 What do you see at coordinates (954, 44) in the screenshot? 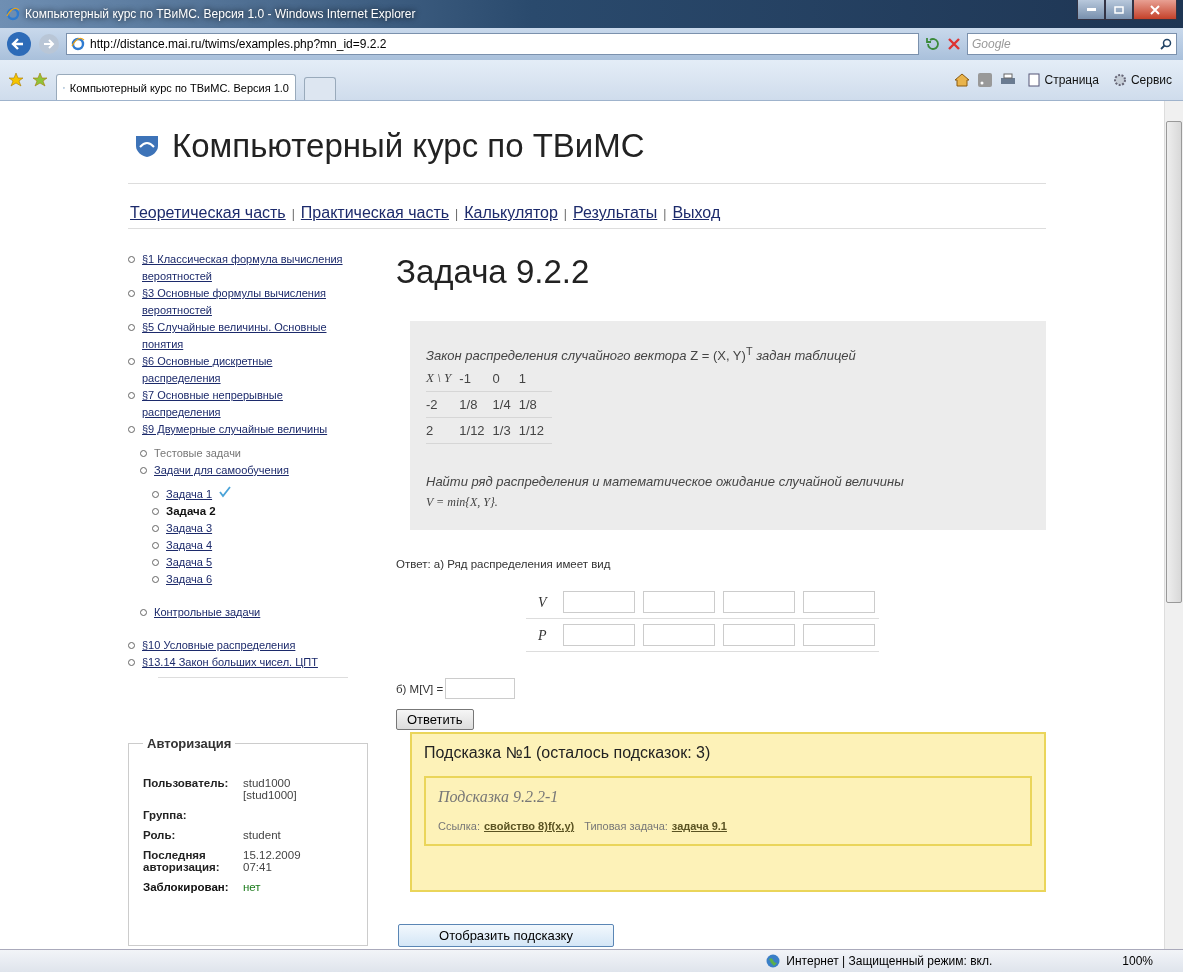
I see `stop-icon` at bounding box center [954, 44].